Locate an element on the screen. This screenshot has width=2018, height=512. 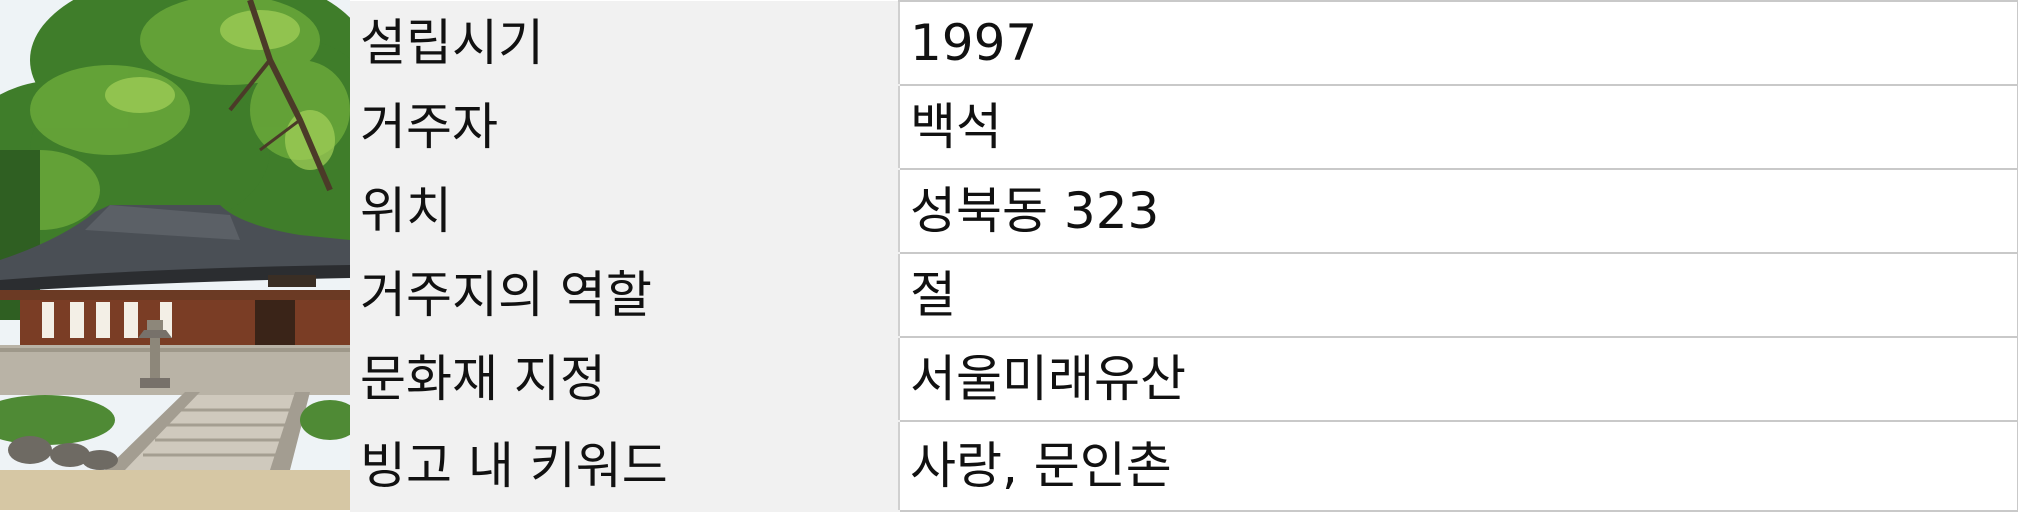
table-row: 위치 성북동 323 is located at coordinates (1184, 211).